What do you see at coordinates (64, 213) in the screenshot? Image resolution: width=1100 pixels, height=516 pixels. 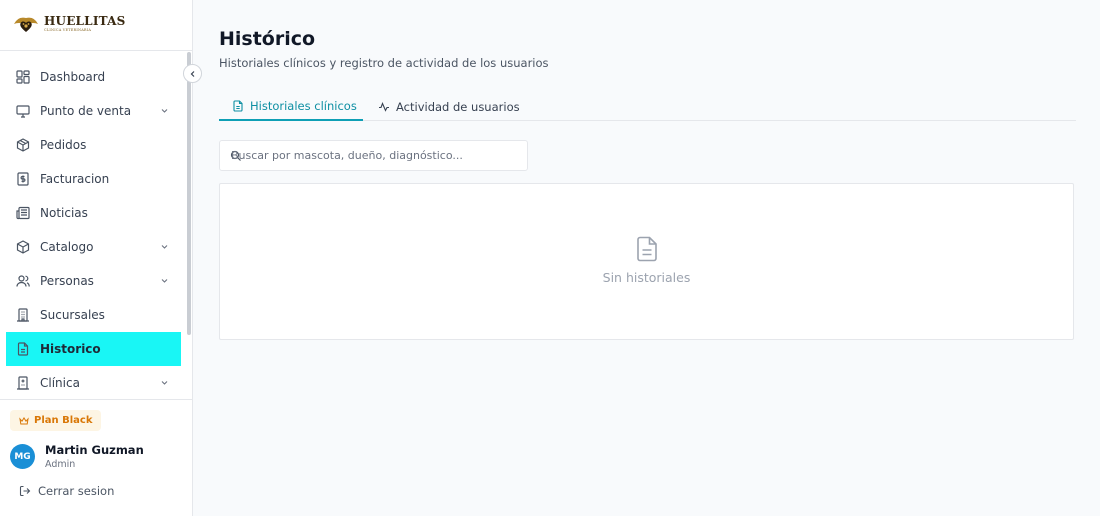 I see `sidebar-item-label: Noticias` at bounding box center [64, 213].